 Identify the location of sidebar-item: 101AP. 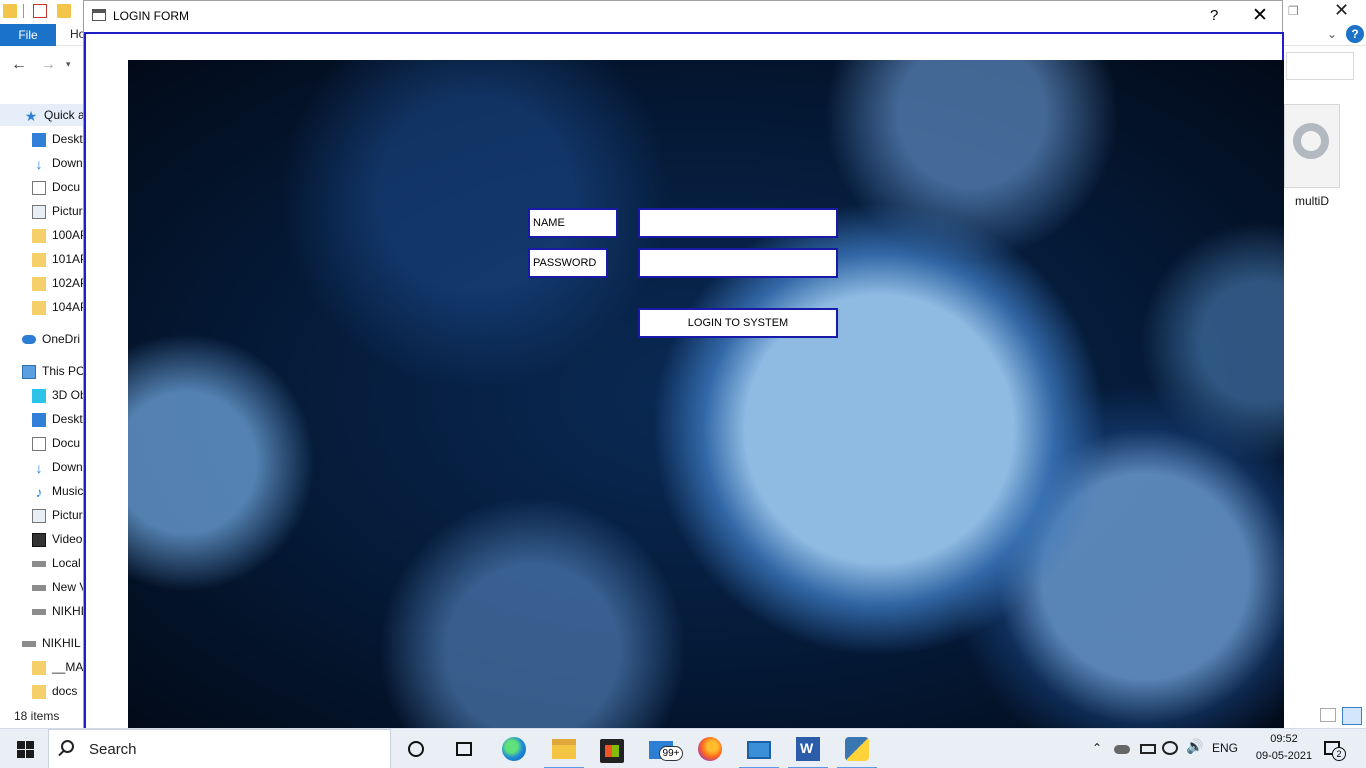
(58, 259).